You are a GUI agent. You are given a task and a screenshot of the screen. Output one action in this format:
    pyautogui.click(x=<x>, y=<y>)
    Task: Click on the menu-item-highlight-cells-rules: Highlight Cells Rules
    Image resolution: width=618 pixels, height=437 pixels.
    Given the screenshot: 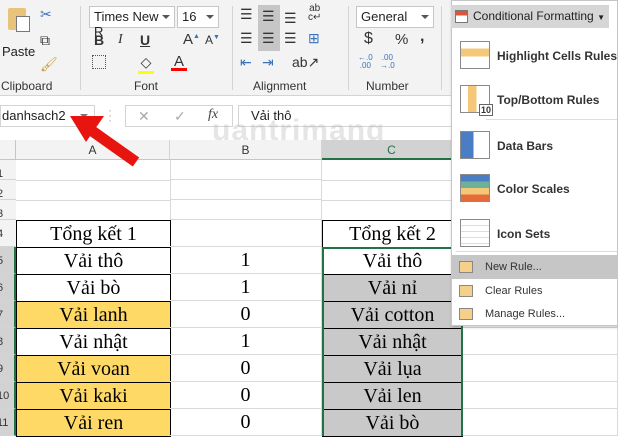 What is the action you would take?
    pyautogui.click(x=534, y=58)
    